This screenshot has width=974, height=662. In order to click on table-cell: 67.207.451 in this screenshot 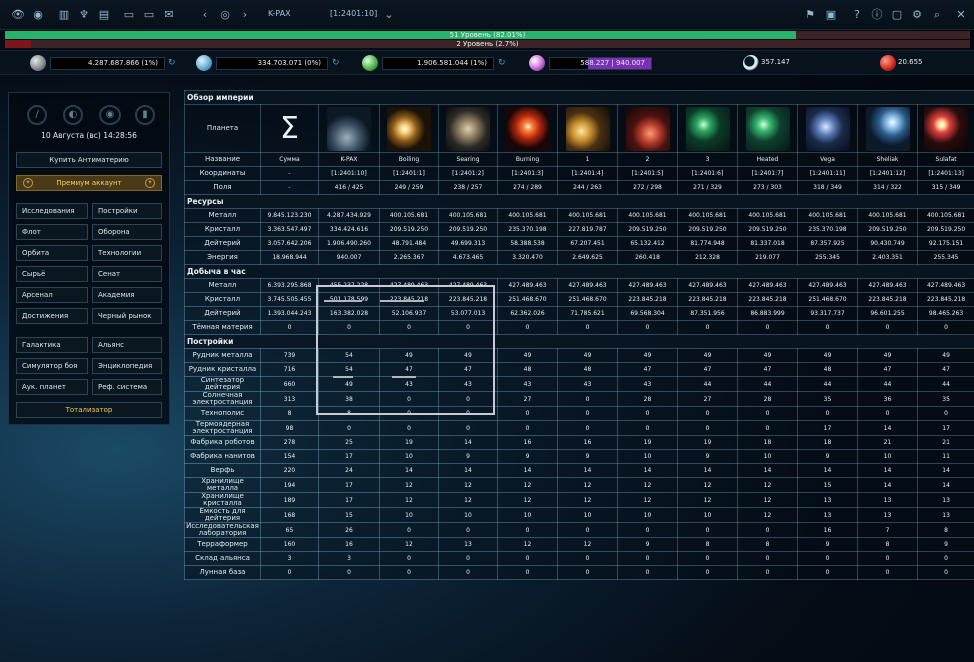, I will do `click(587, 243)`.